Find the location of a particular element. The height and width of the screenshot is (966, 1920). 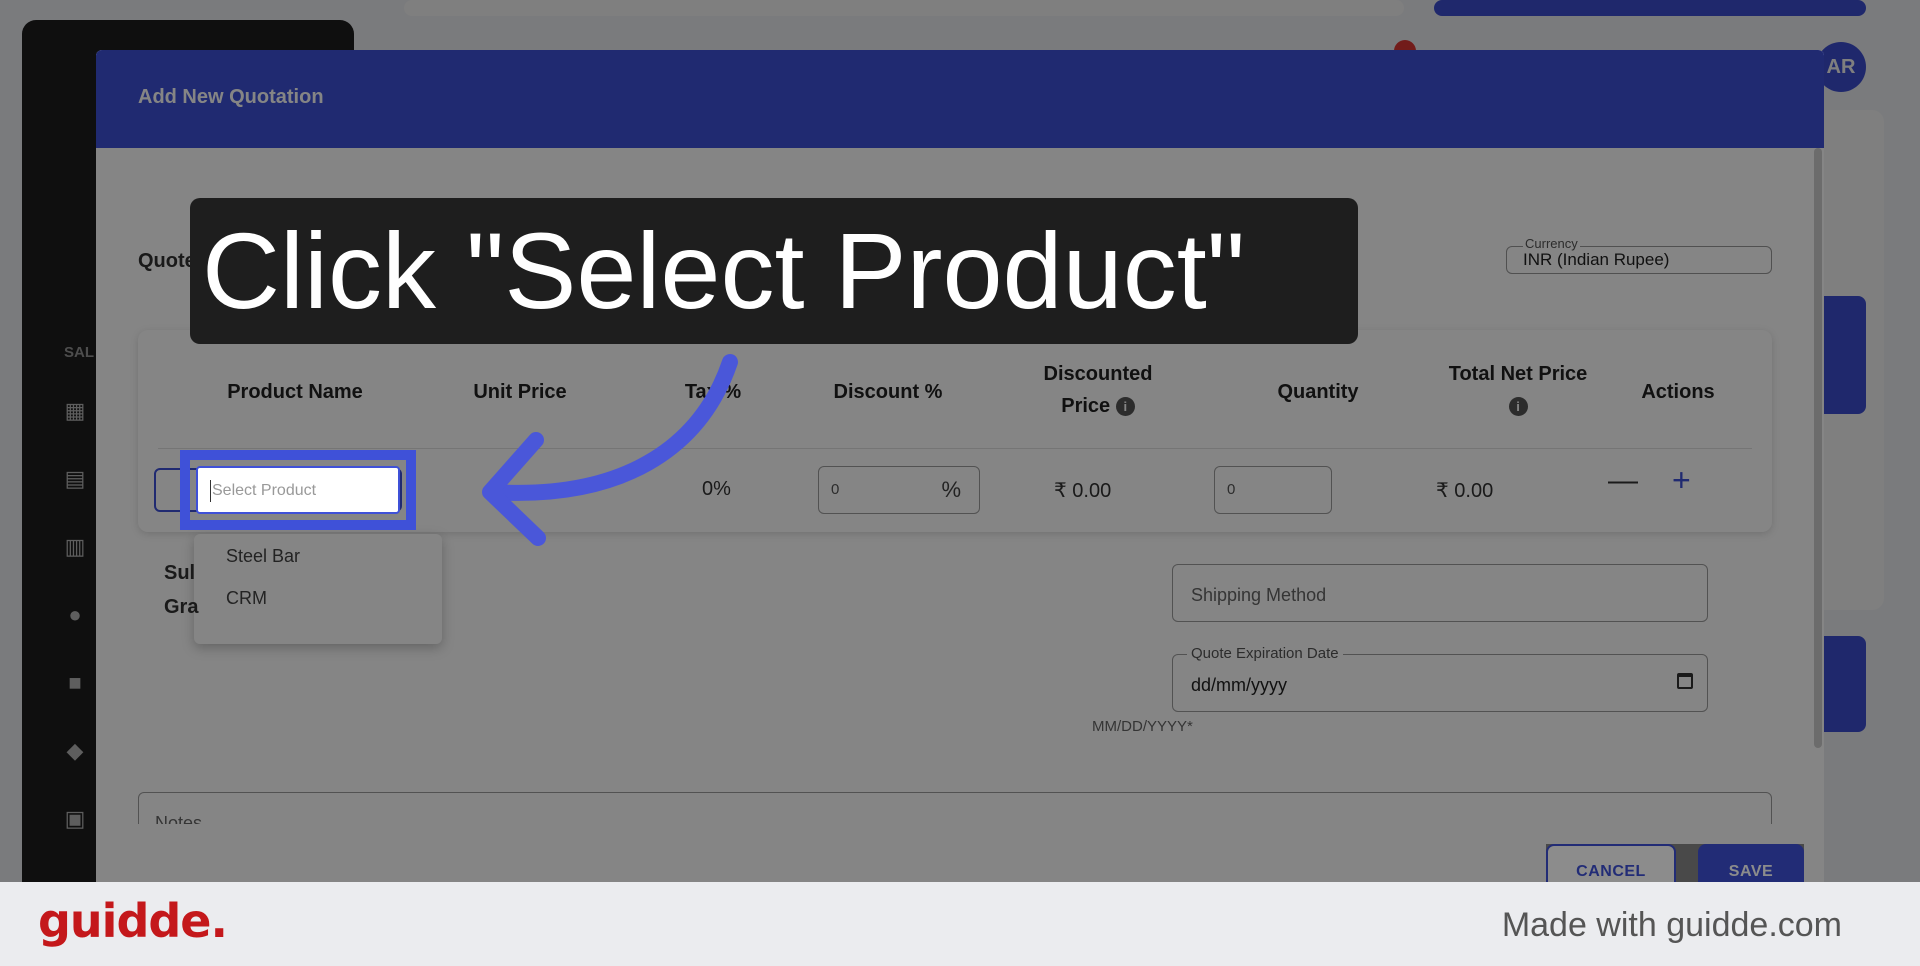

guidde-logo: guidde. is located at coordinates (133, 921).